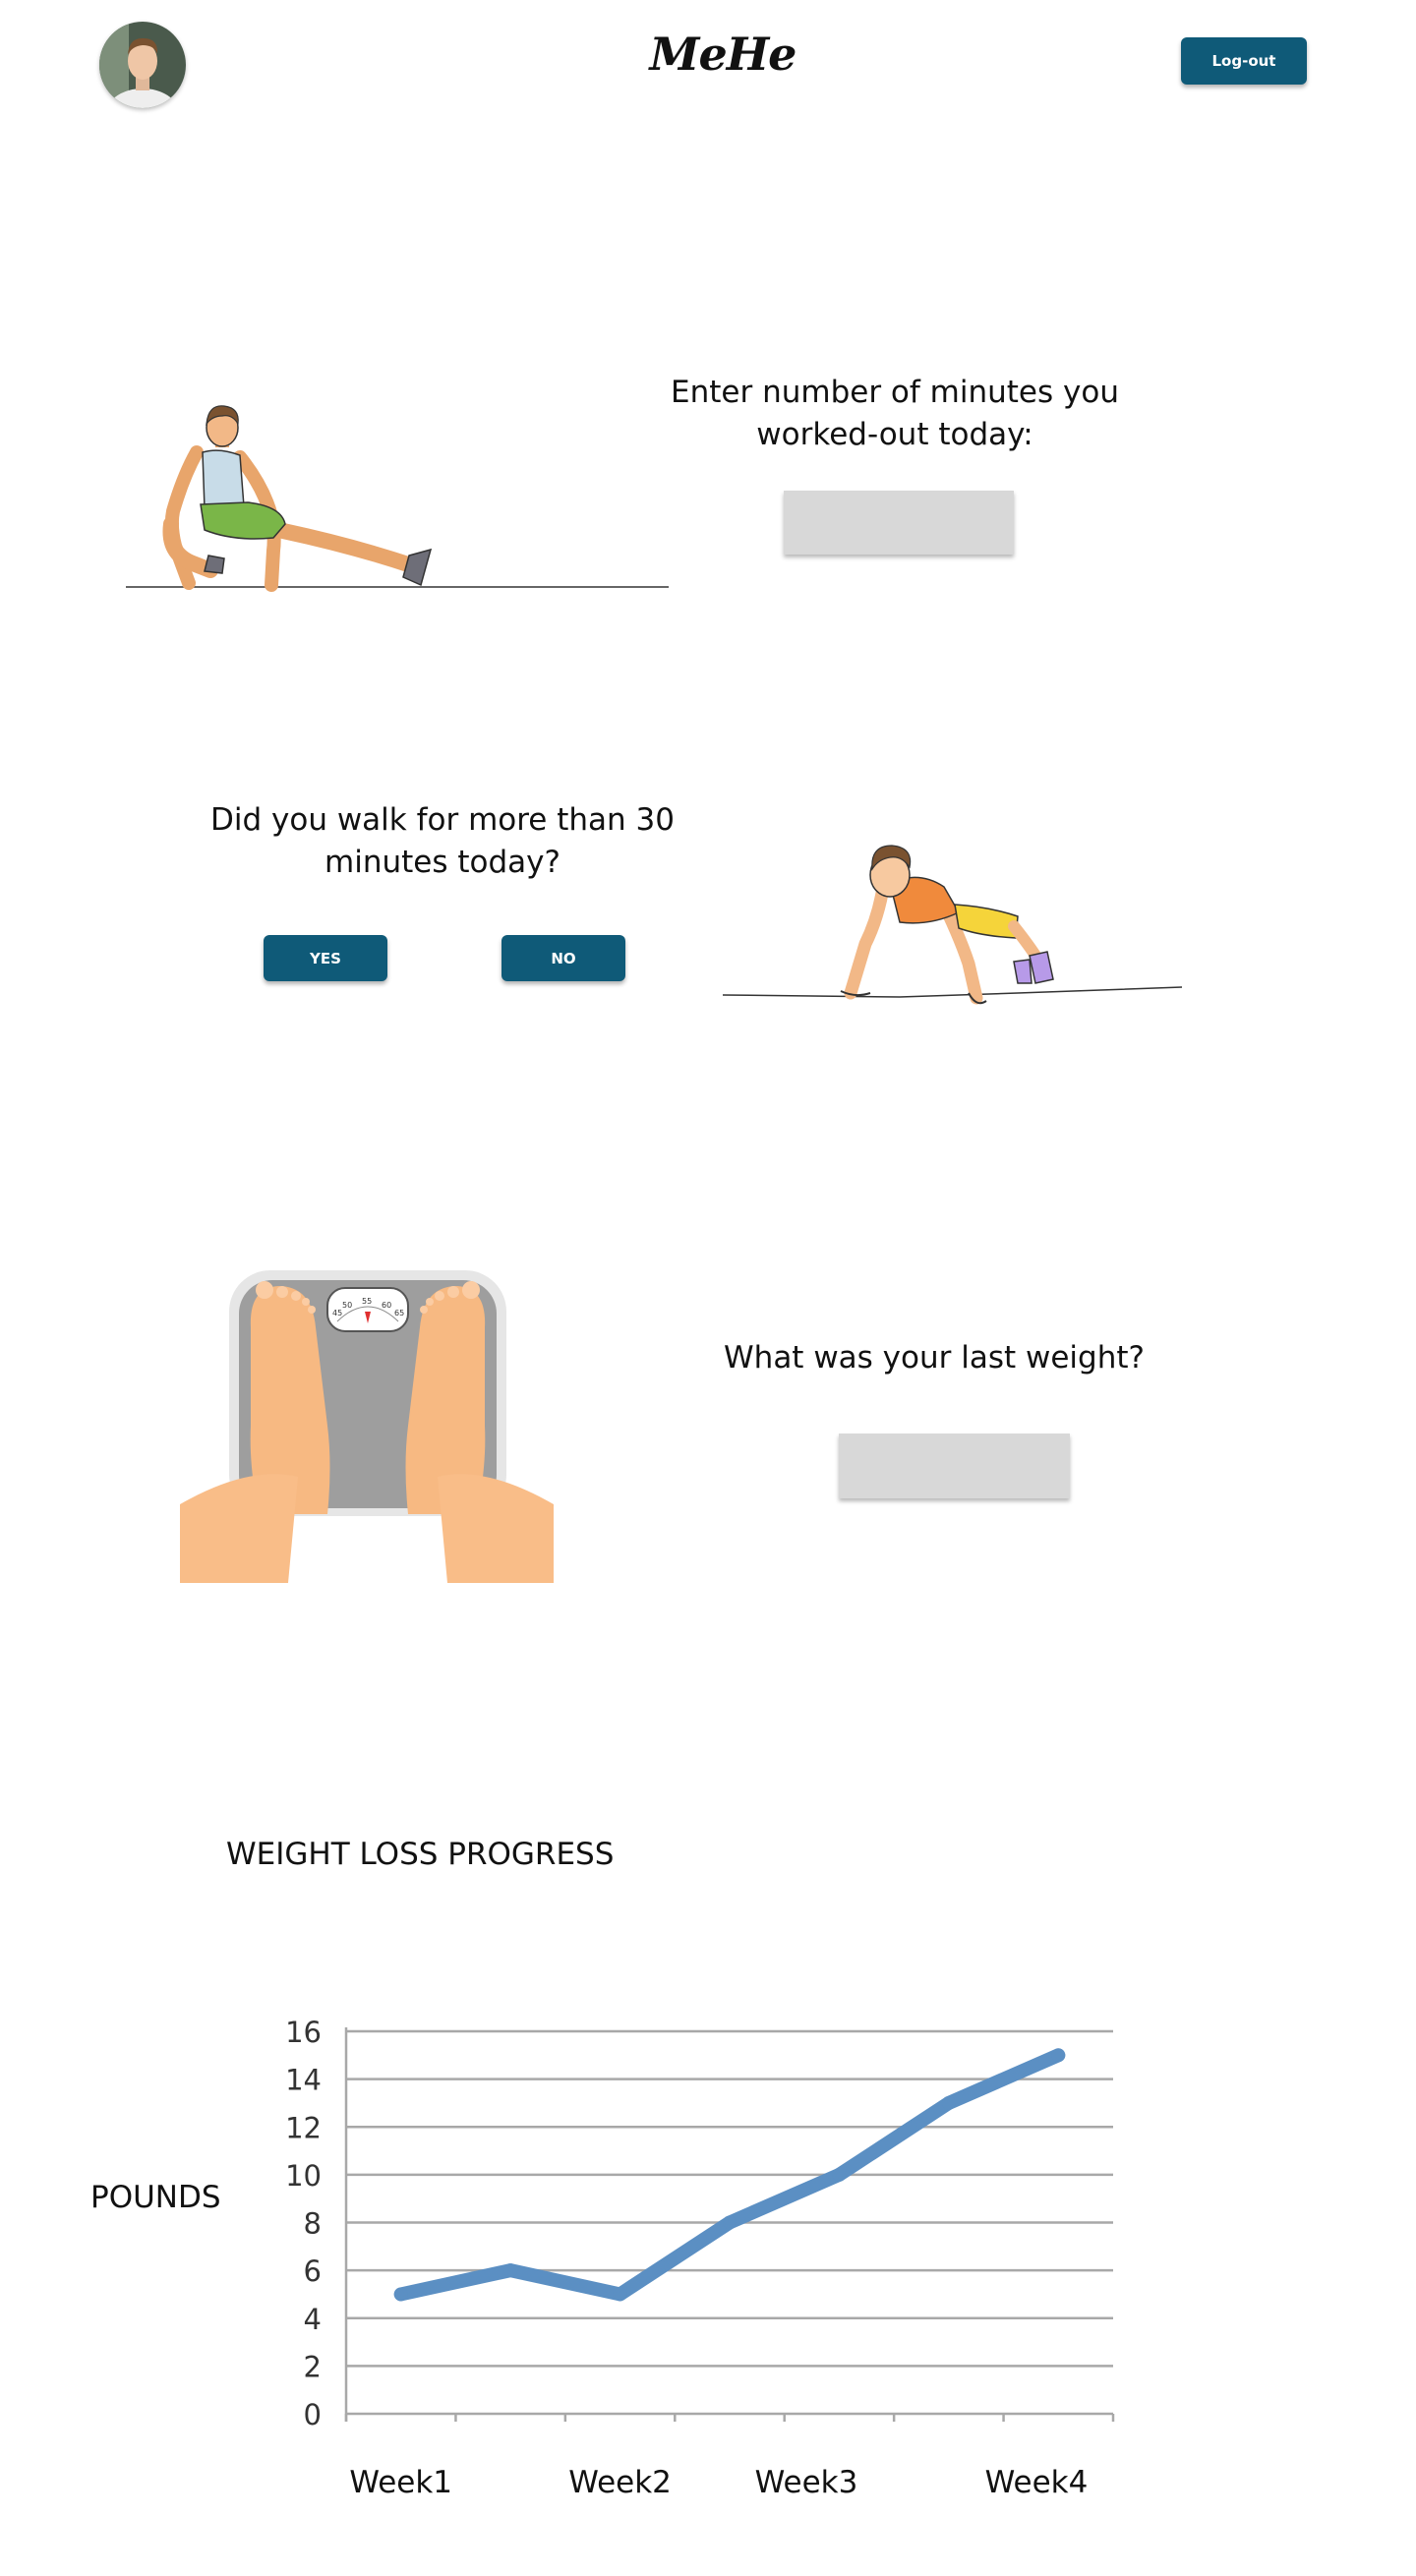 This screenshot has width=1416, height=2576. I want to click on avatar-image, so click(142, 65).